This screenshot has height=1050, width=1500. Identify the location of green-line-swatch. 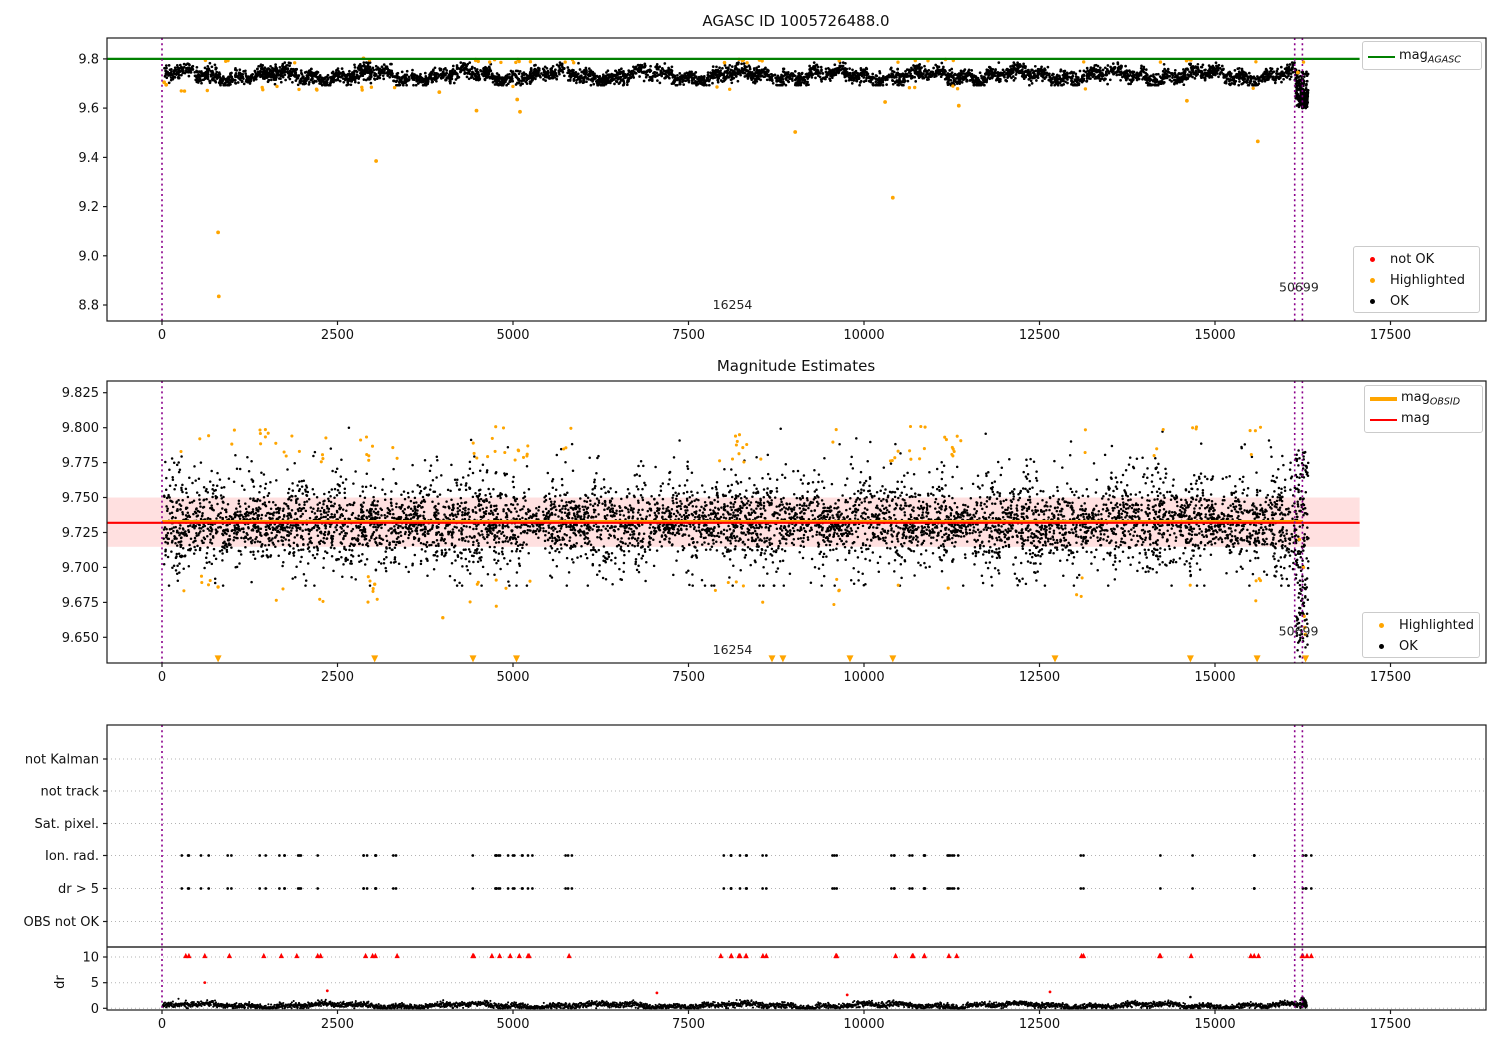
(1381, 56).